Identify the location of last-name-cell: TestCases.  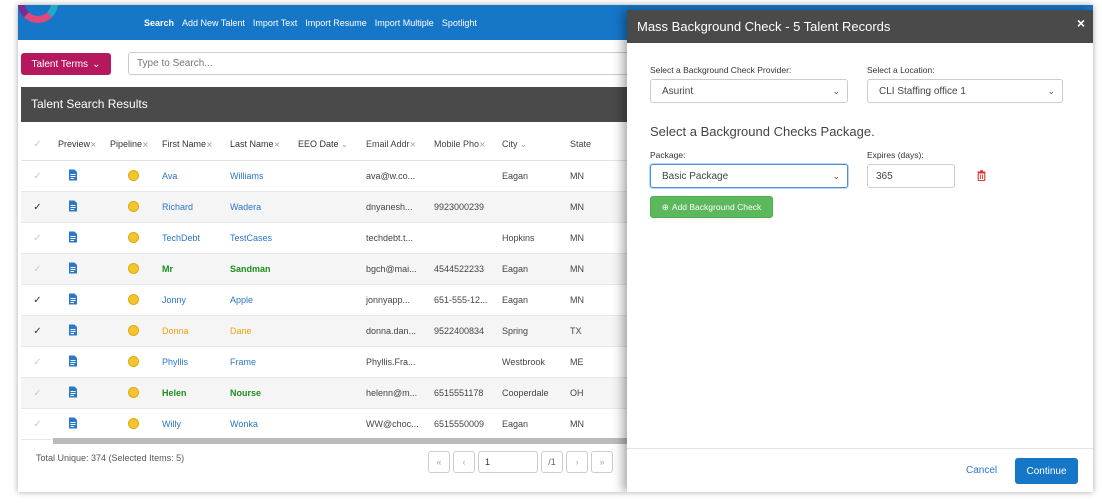
(260, 238).